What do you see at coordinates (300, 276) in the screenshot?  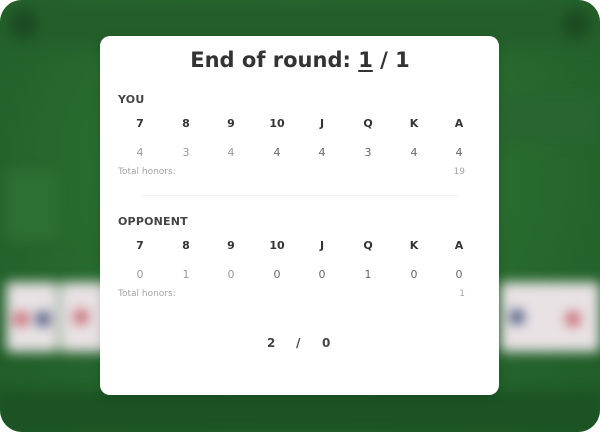 I see `opponent-count-row: 0 1 0 0 0 1 0 0` at bounding box center [300, 276].